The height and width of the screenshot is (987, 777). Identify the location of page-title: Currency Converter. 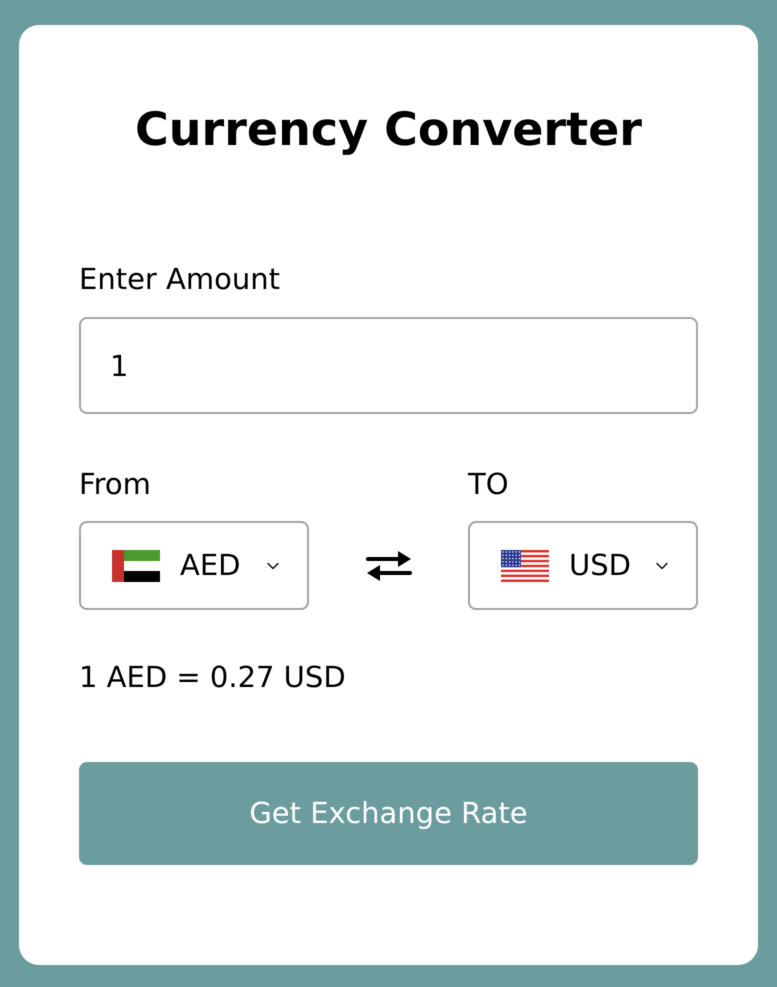
(388, 129).